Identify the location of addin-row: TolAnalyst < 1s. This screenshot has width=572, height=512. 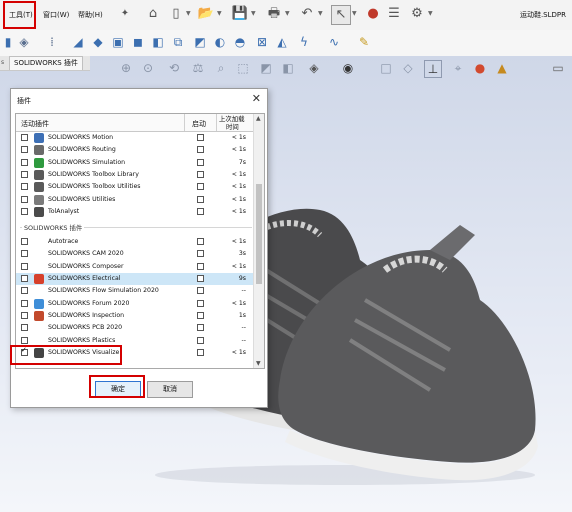
(135, 212).